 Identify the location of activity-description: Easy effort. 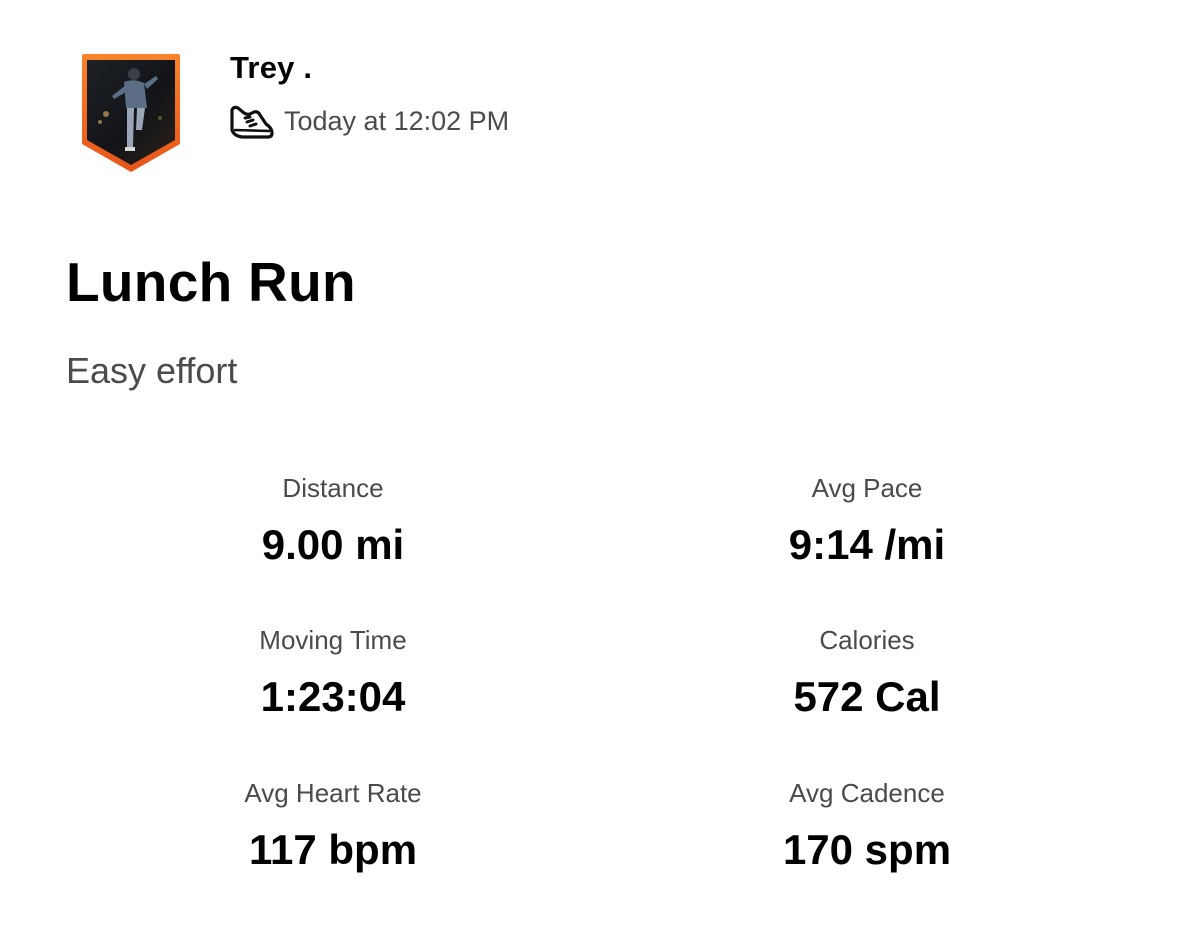
(152, 370).